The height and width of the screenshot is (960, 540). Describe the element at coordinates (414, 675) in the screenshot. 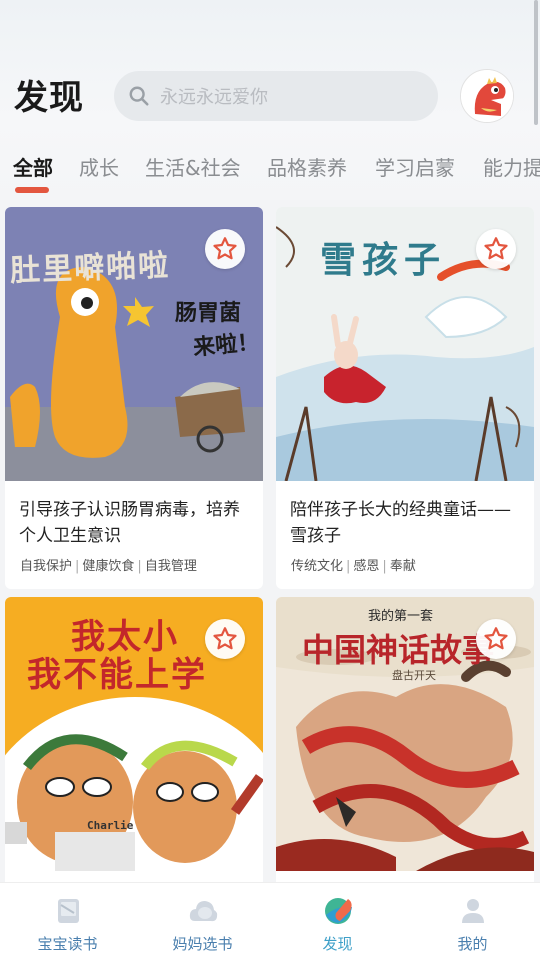

I see `cover-subtitle-text: 盘古开天` at that location.